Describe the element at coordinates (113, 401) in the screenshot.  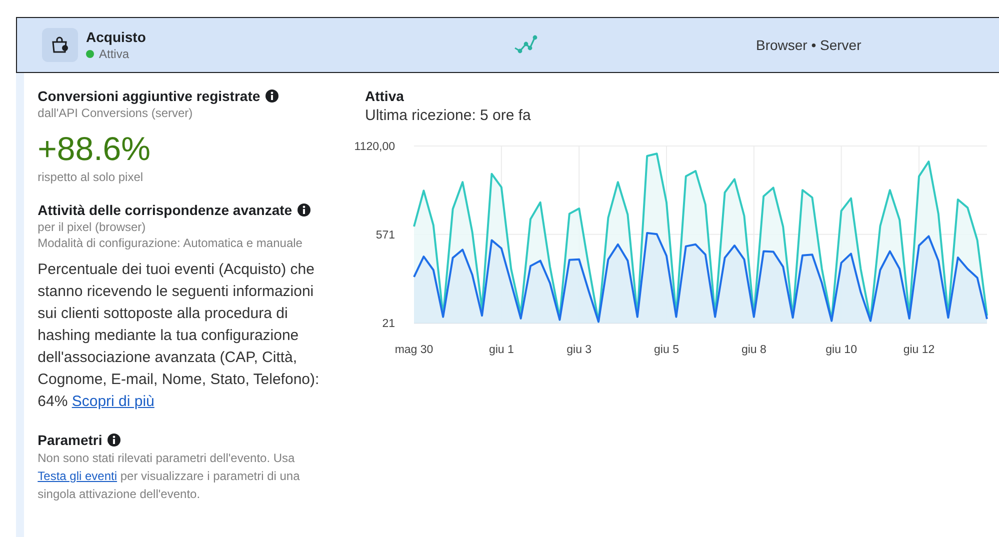
I see `learn-more-link: Scopri di più` at that location.